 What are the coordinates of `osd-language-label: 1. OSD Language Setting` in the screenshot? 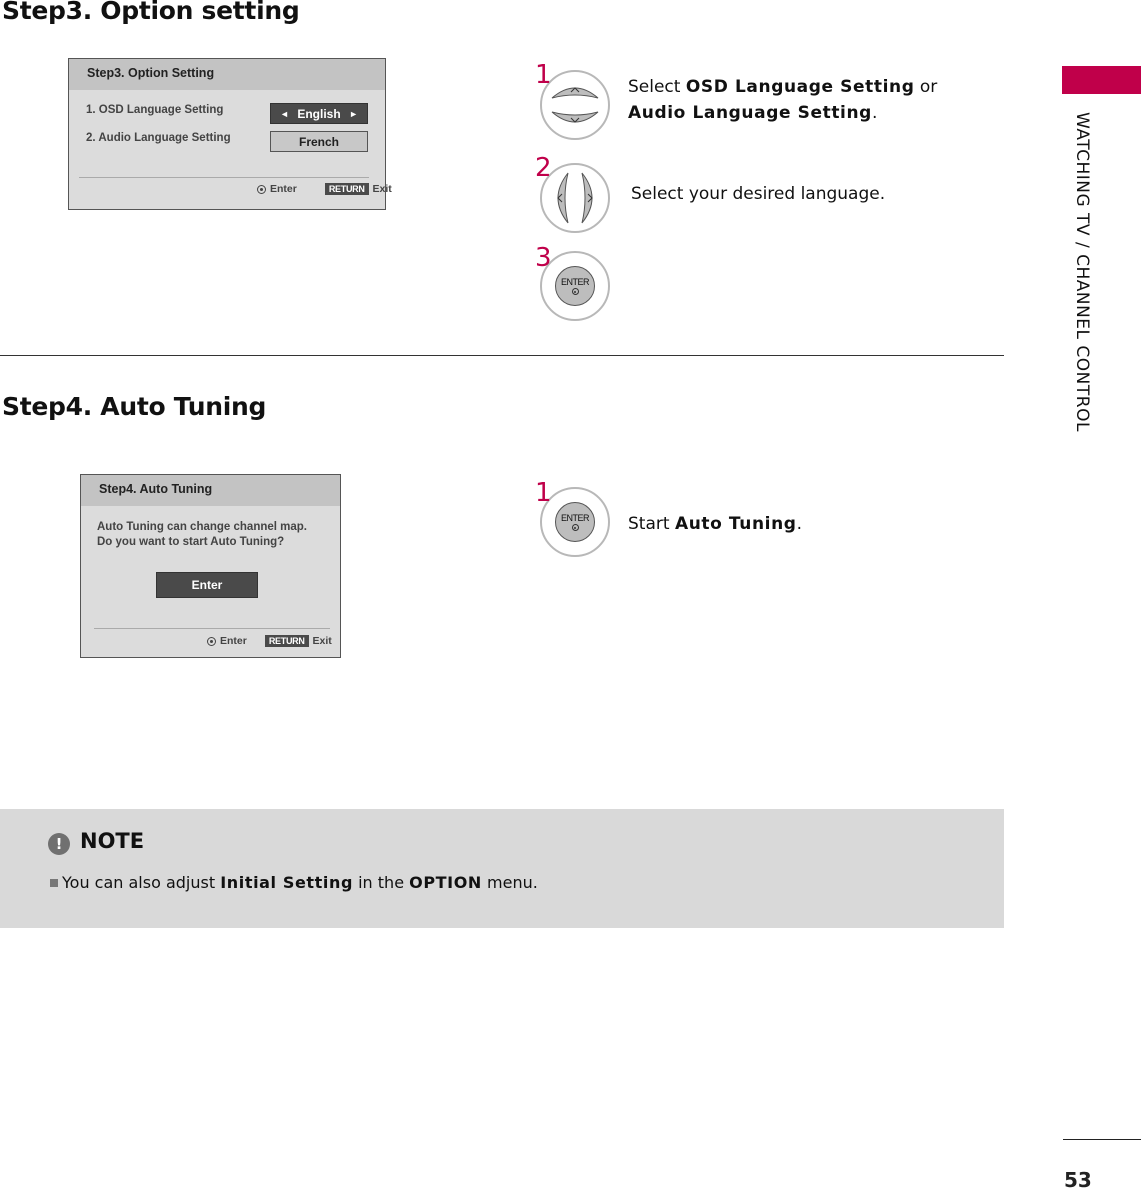 It's located at (155, 110).